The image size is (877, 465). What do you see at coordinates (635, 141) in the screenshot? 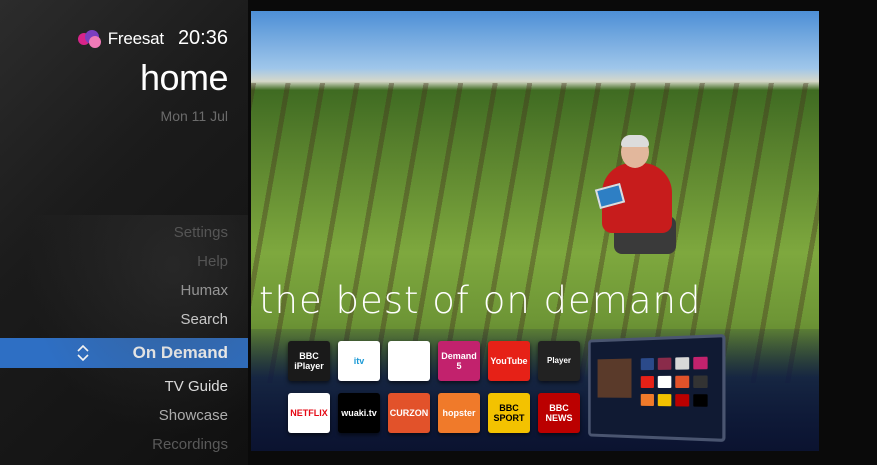
I see `farmer-hair` at bounding box center [635, 141].